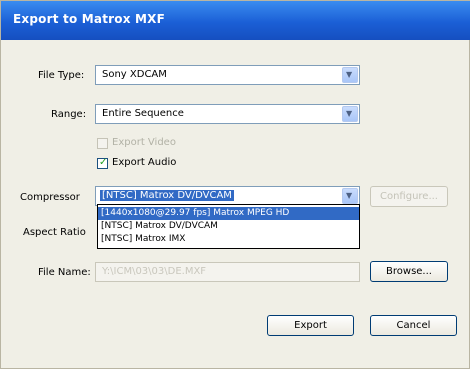  I want to click on checkmark-icon: ✓, so click(103, 162).